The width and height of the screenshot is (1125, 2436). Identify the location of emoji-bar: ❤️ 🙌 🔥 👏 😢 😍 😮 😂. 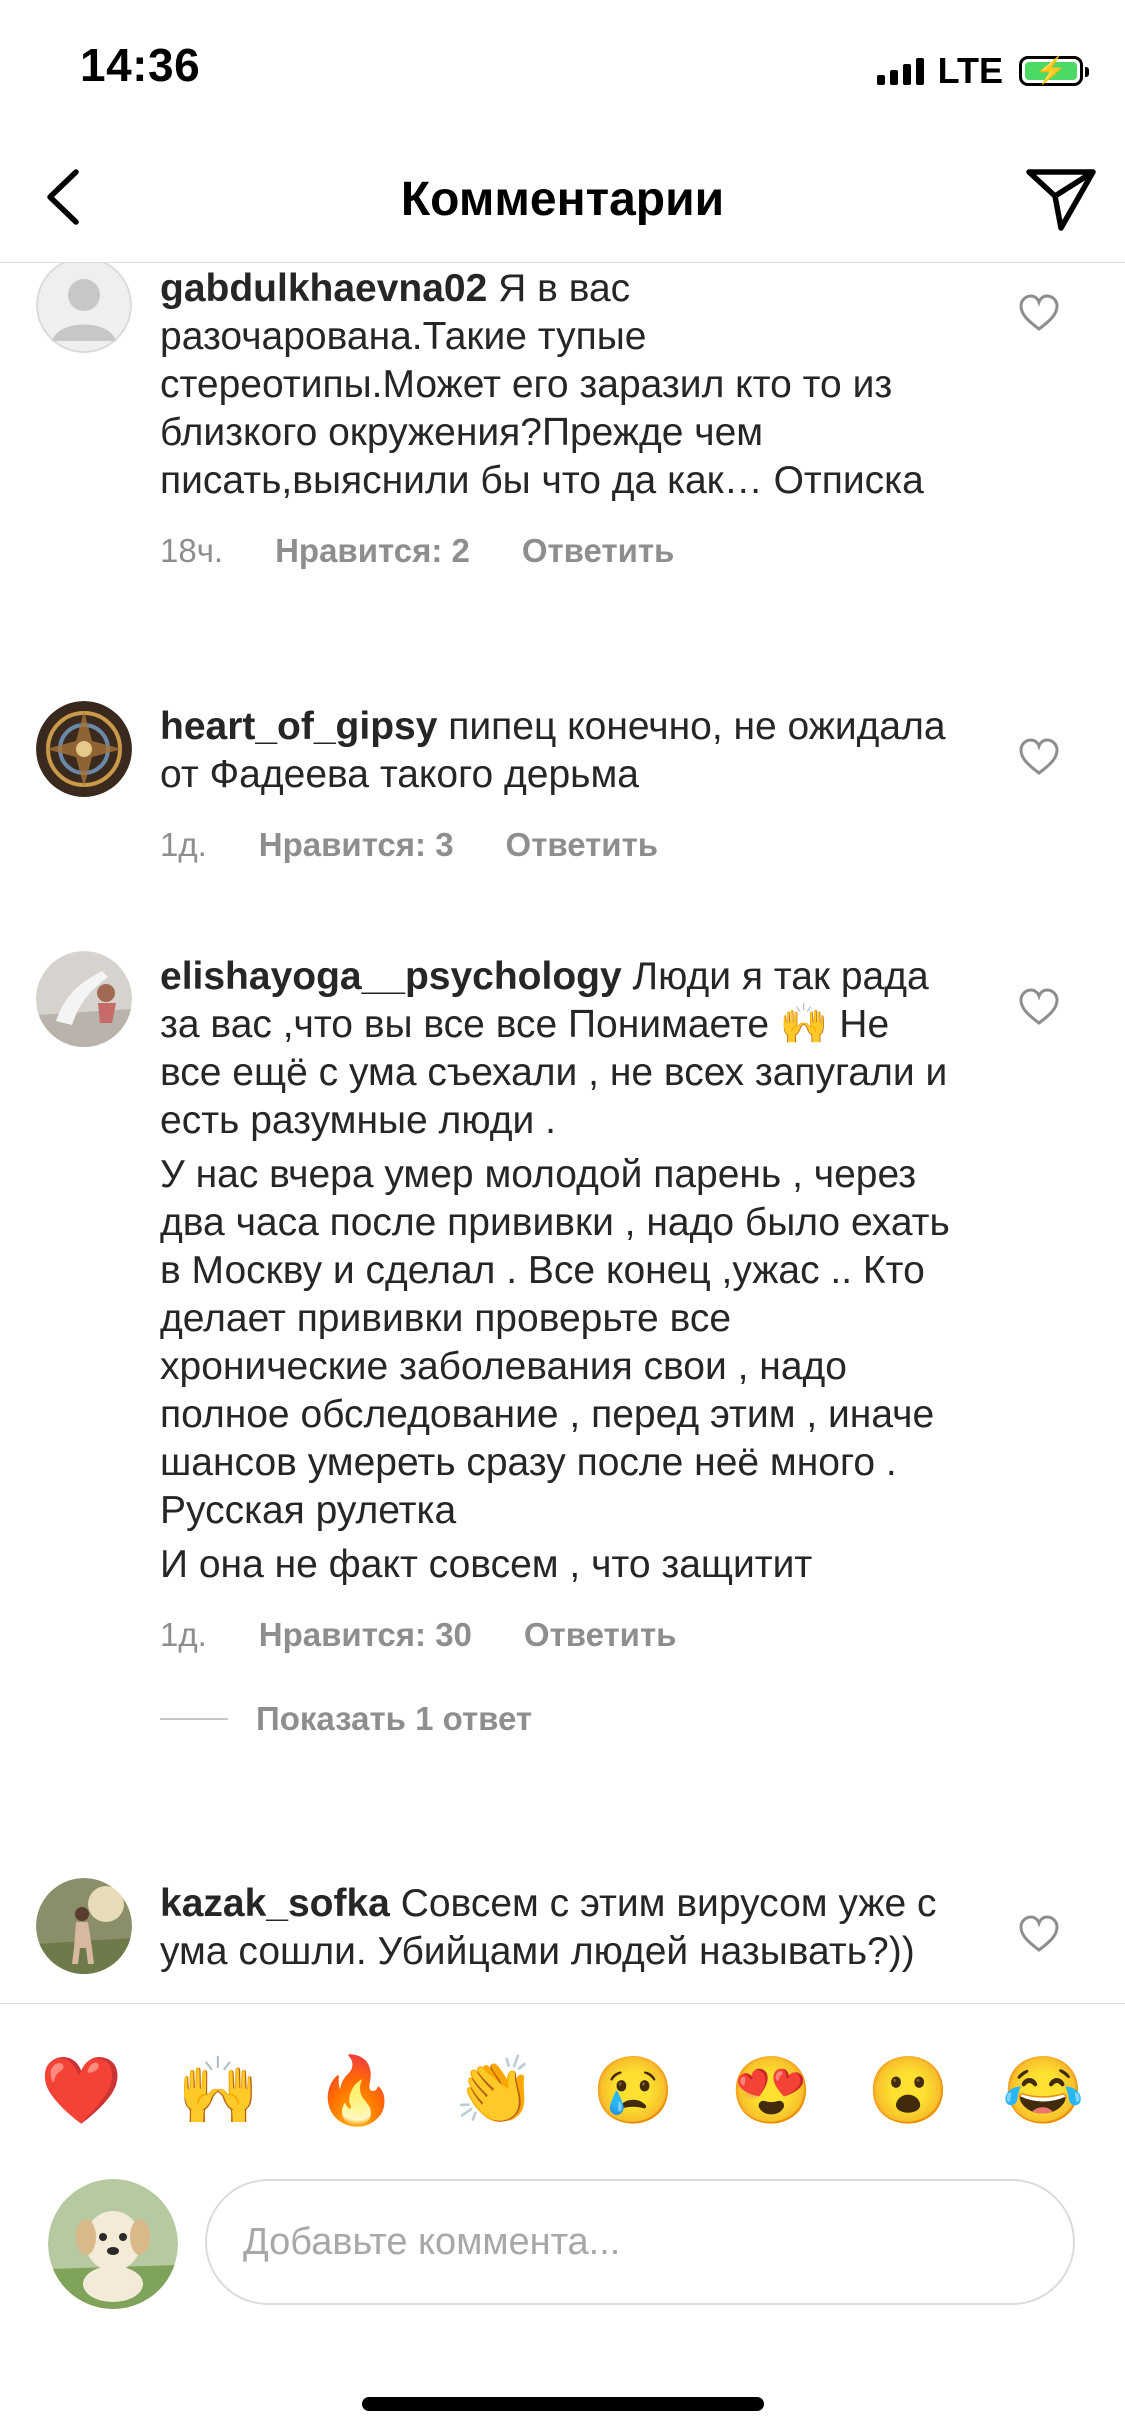
(562, 2088).